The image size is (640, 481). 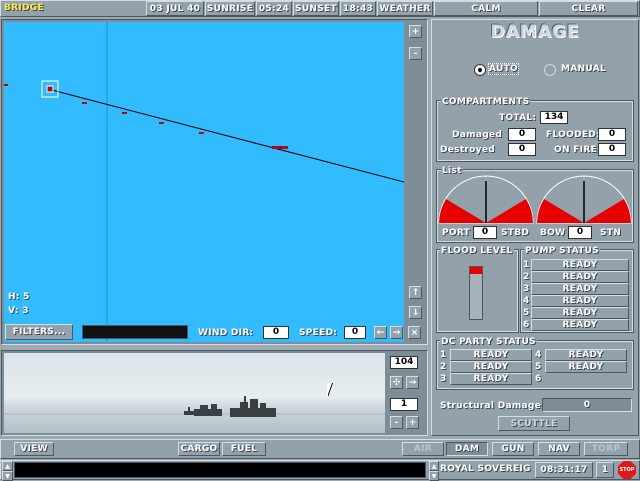 What do you see at coordinates (412, 422) in the screenshot?
I see `view-plus-button: +` at bounding box center [412, 422].